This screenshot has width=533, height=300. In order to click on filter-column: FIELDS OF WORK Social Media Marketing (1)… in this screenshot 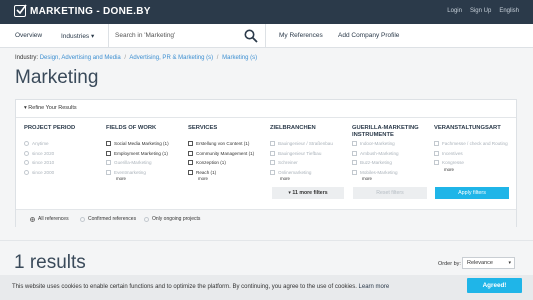, I will do `click(146, 153)`.